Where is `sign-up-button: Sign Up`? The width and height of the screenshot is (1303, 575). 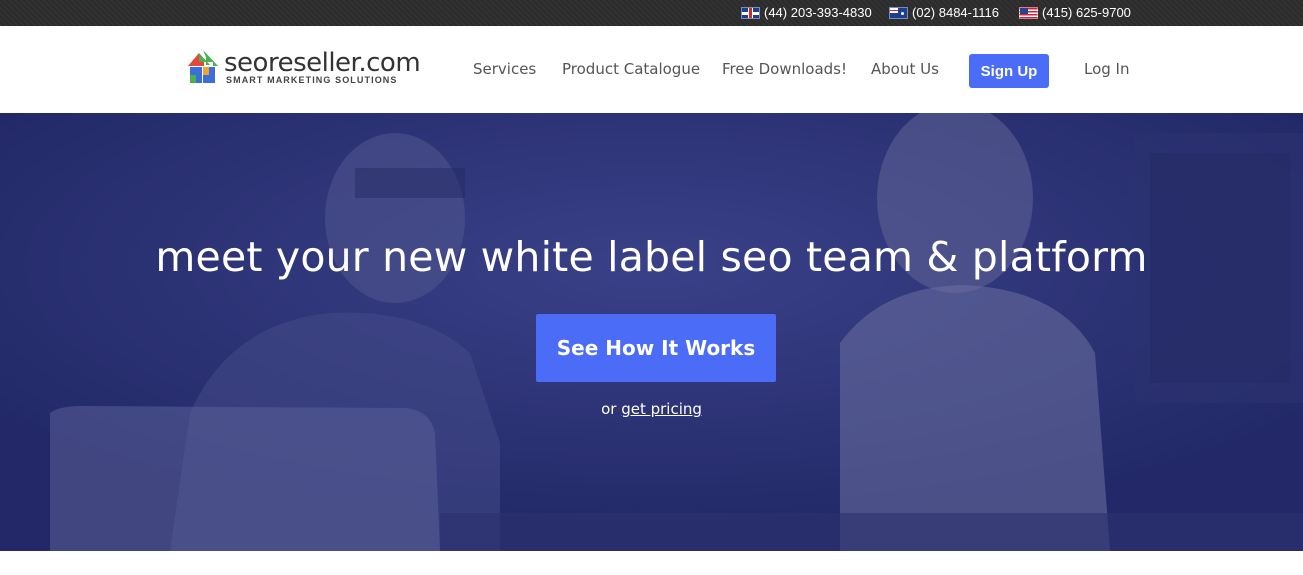
sign-up-button: Sign Up is located at coordinates (1009, 71).